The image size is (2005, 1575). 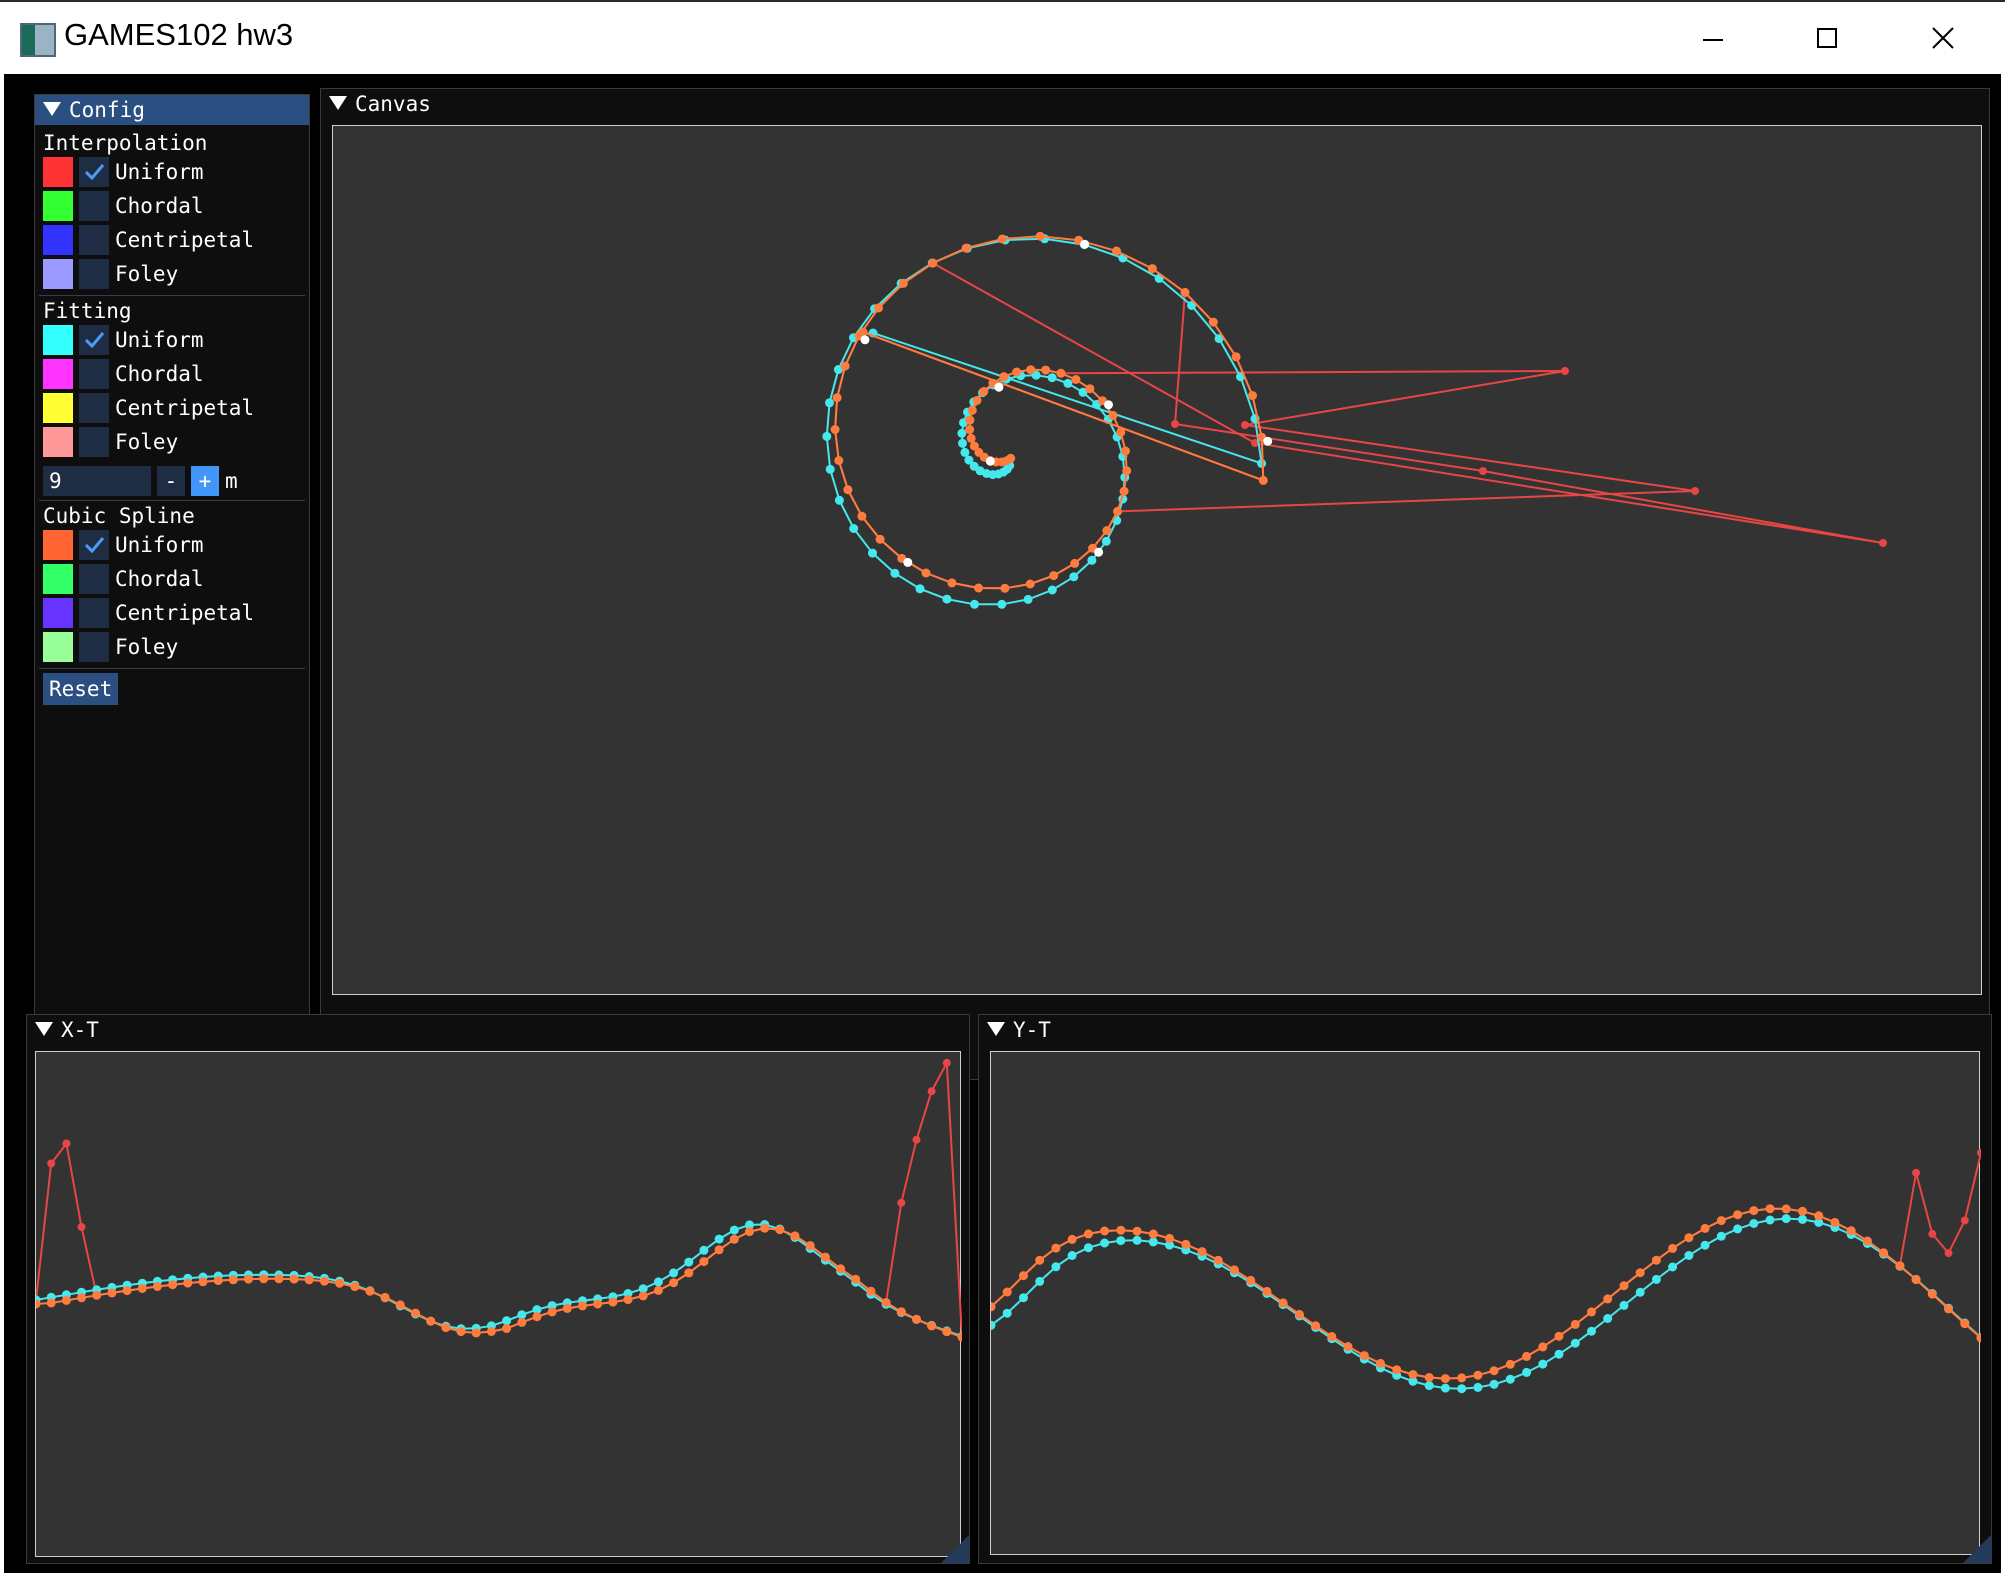 What do you see at coordinates (901, 1202) in the screenshot?
I see `xt-interpolation-point` at bounding box center [901, 1202].